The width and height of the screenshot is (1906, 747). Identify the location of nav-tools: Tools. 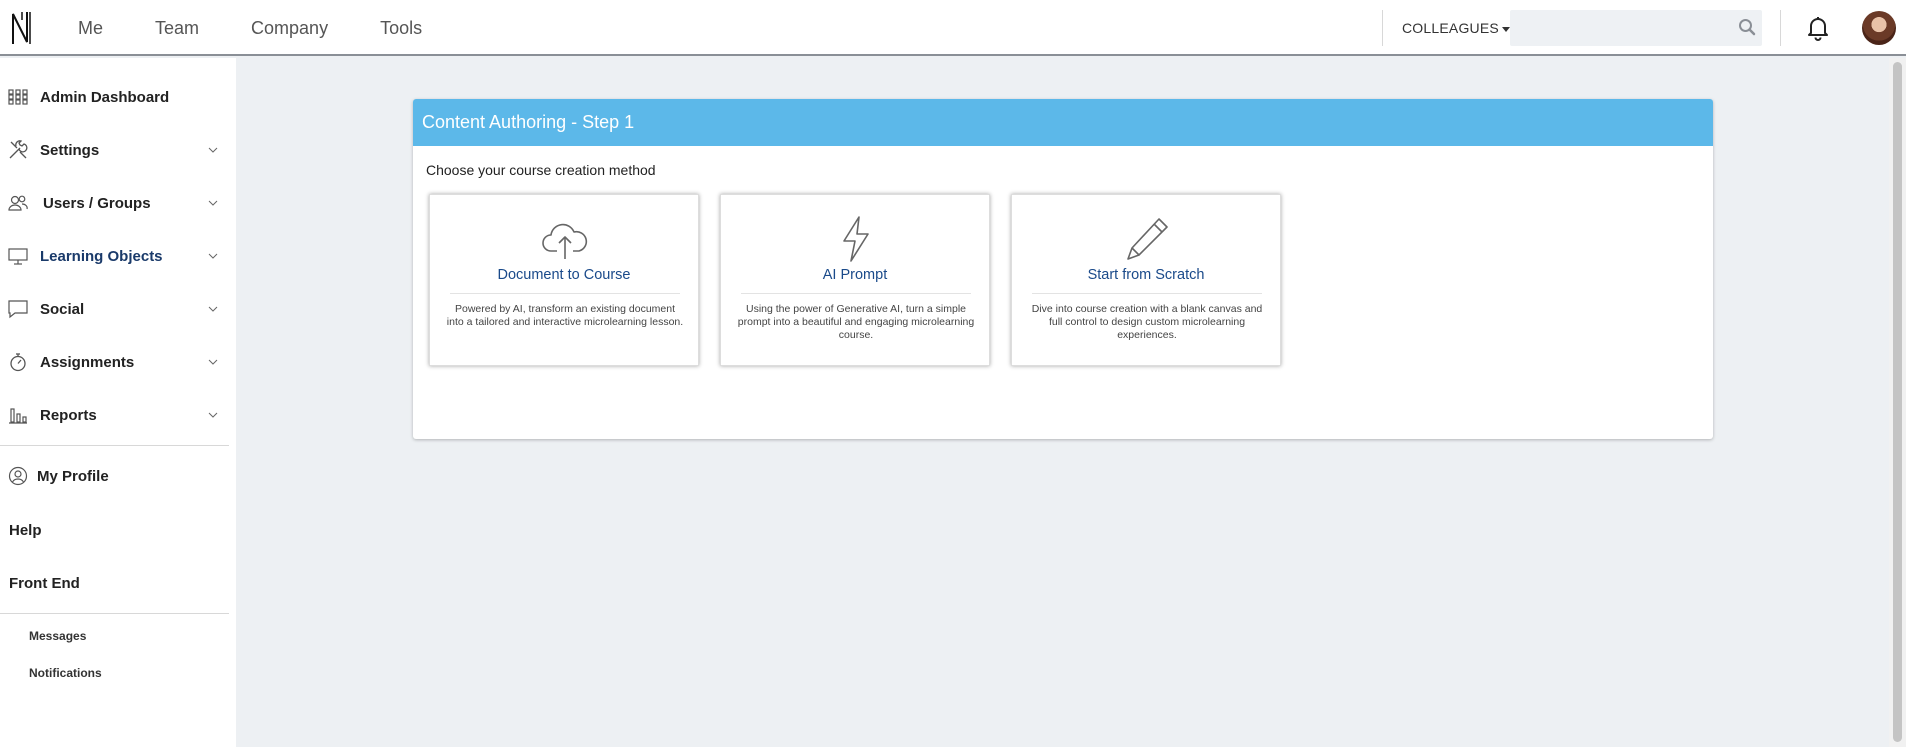
(401, 28).